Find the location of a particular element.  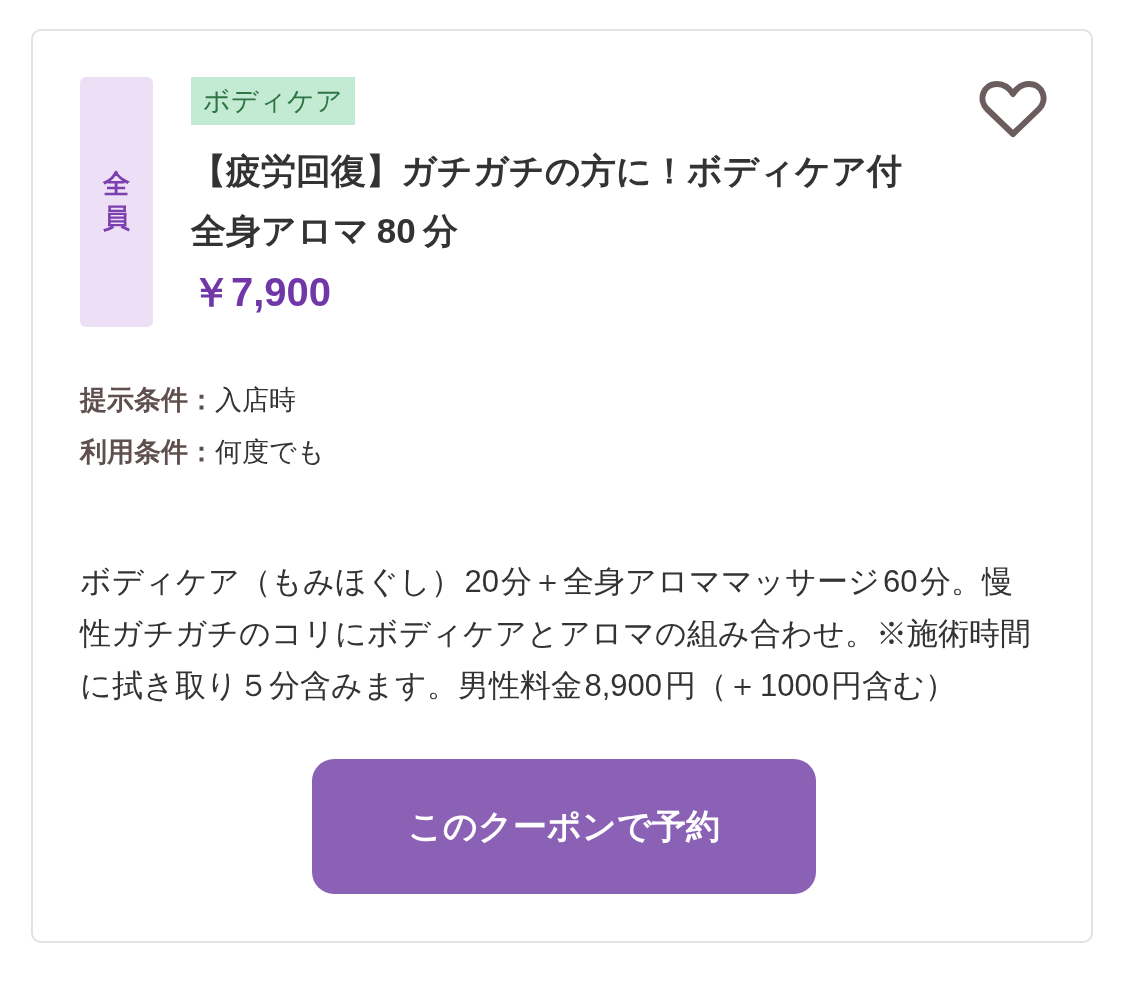

audience-badge: 全員 is located at coordinates (116, 202).